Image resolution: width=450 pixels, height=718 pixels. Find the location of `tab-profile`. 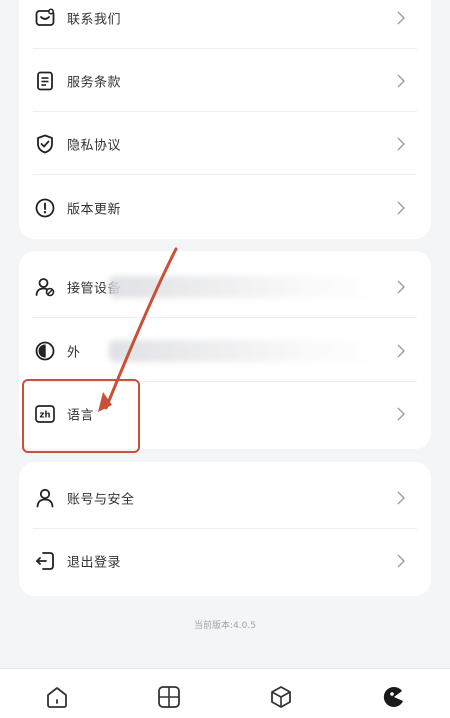

tab-profile is located at coordinates (394, 697).